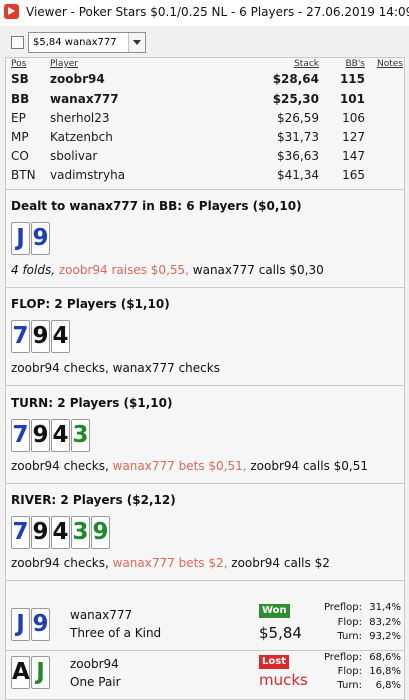  Describe the element at coordinates (388, 685) in the screenshot. I see `equity-value: 6,8%` at that location.